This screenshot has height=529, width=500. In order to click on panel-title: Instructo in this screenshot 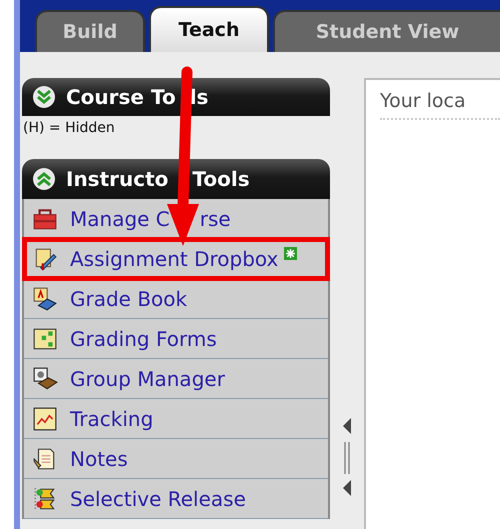, I will do `click(117, 179)`.